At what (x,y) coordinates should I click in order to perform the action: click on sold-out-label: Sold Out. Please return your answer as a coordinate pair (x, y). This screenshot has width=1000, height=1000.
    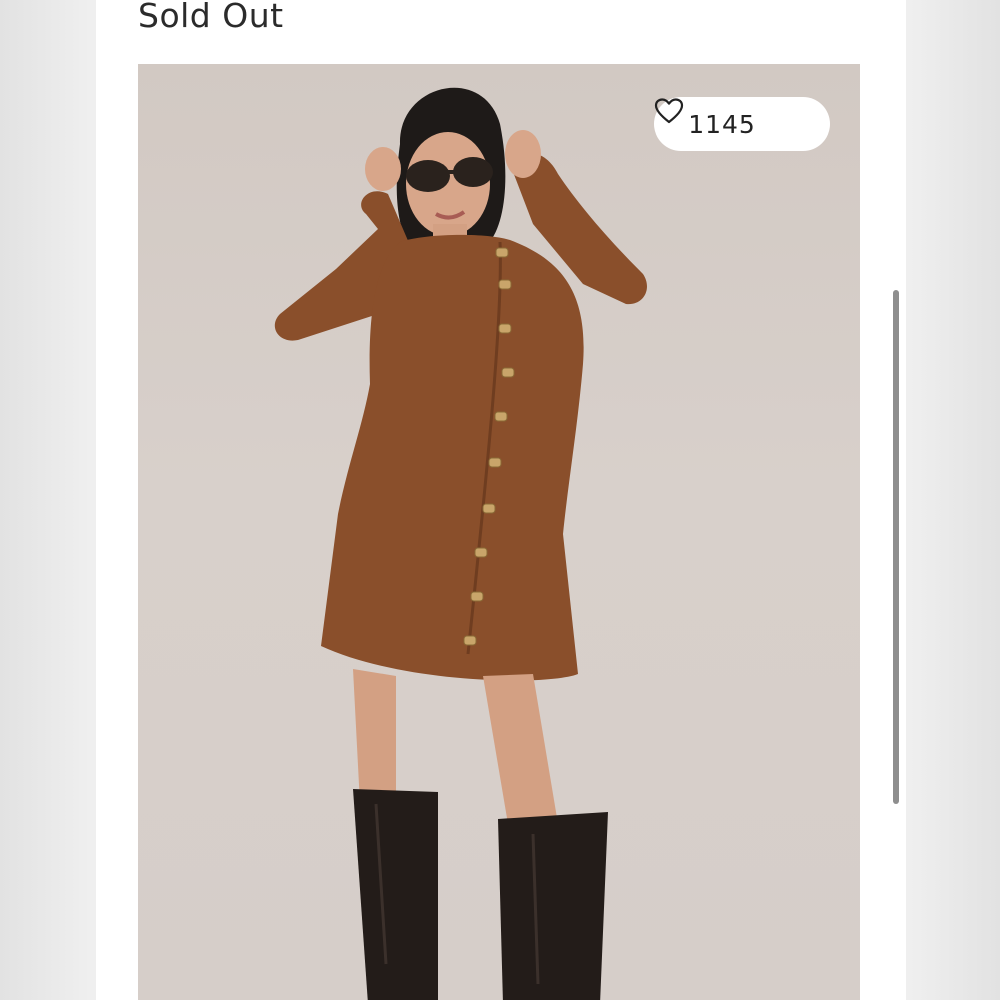
    Looking at the image, I should click on (211, 17).